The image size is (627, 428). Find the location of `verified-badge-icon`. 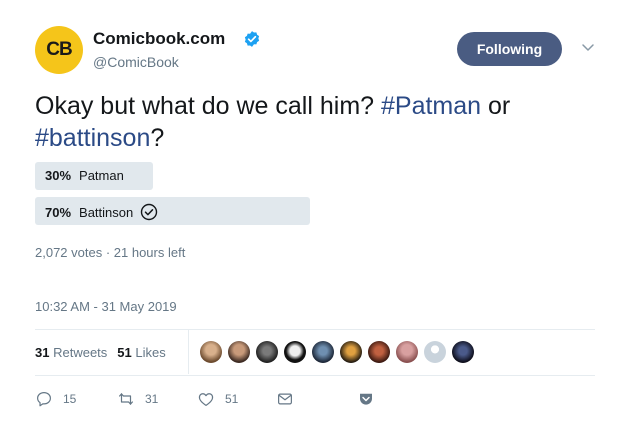

verified-badge-icon is located at coordinates (252, 39).